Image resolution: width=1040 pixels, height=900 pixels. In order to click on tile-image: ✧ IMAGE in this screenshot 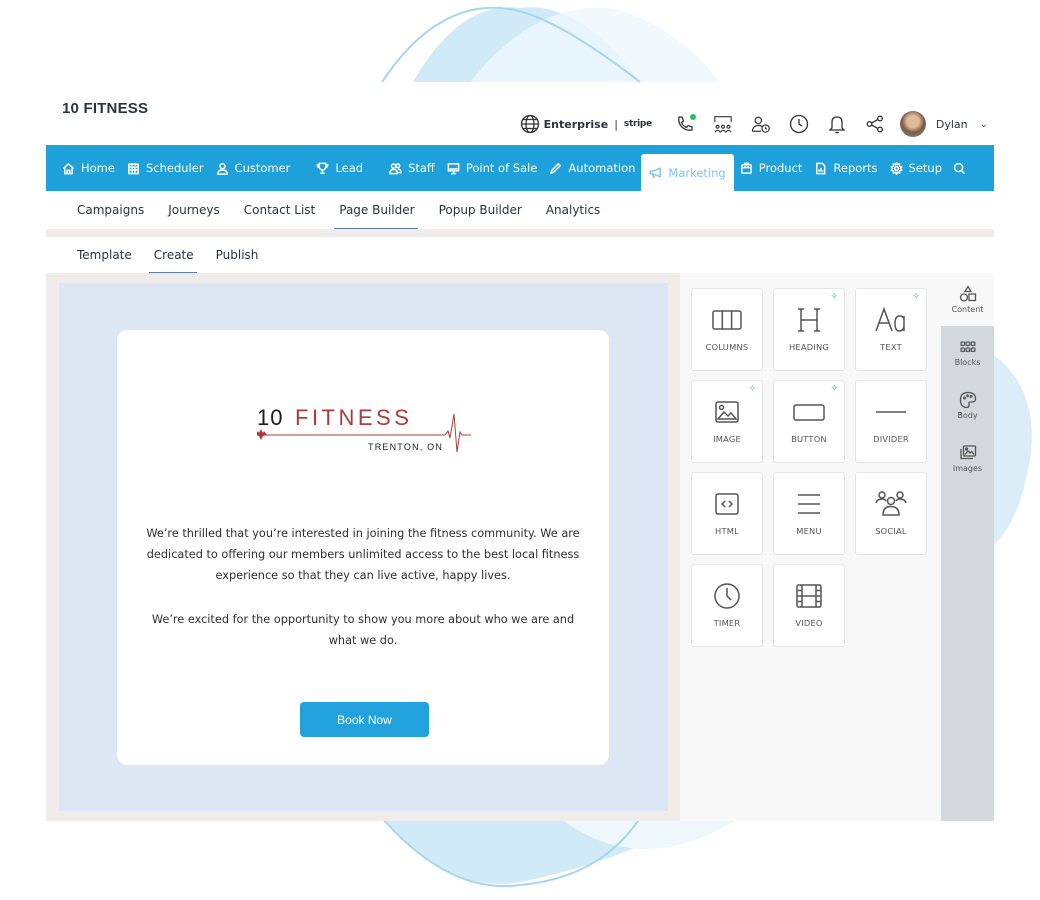, I will do `click(727, 421)`.